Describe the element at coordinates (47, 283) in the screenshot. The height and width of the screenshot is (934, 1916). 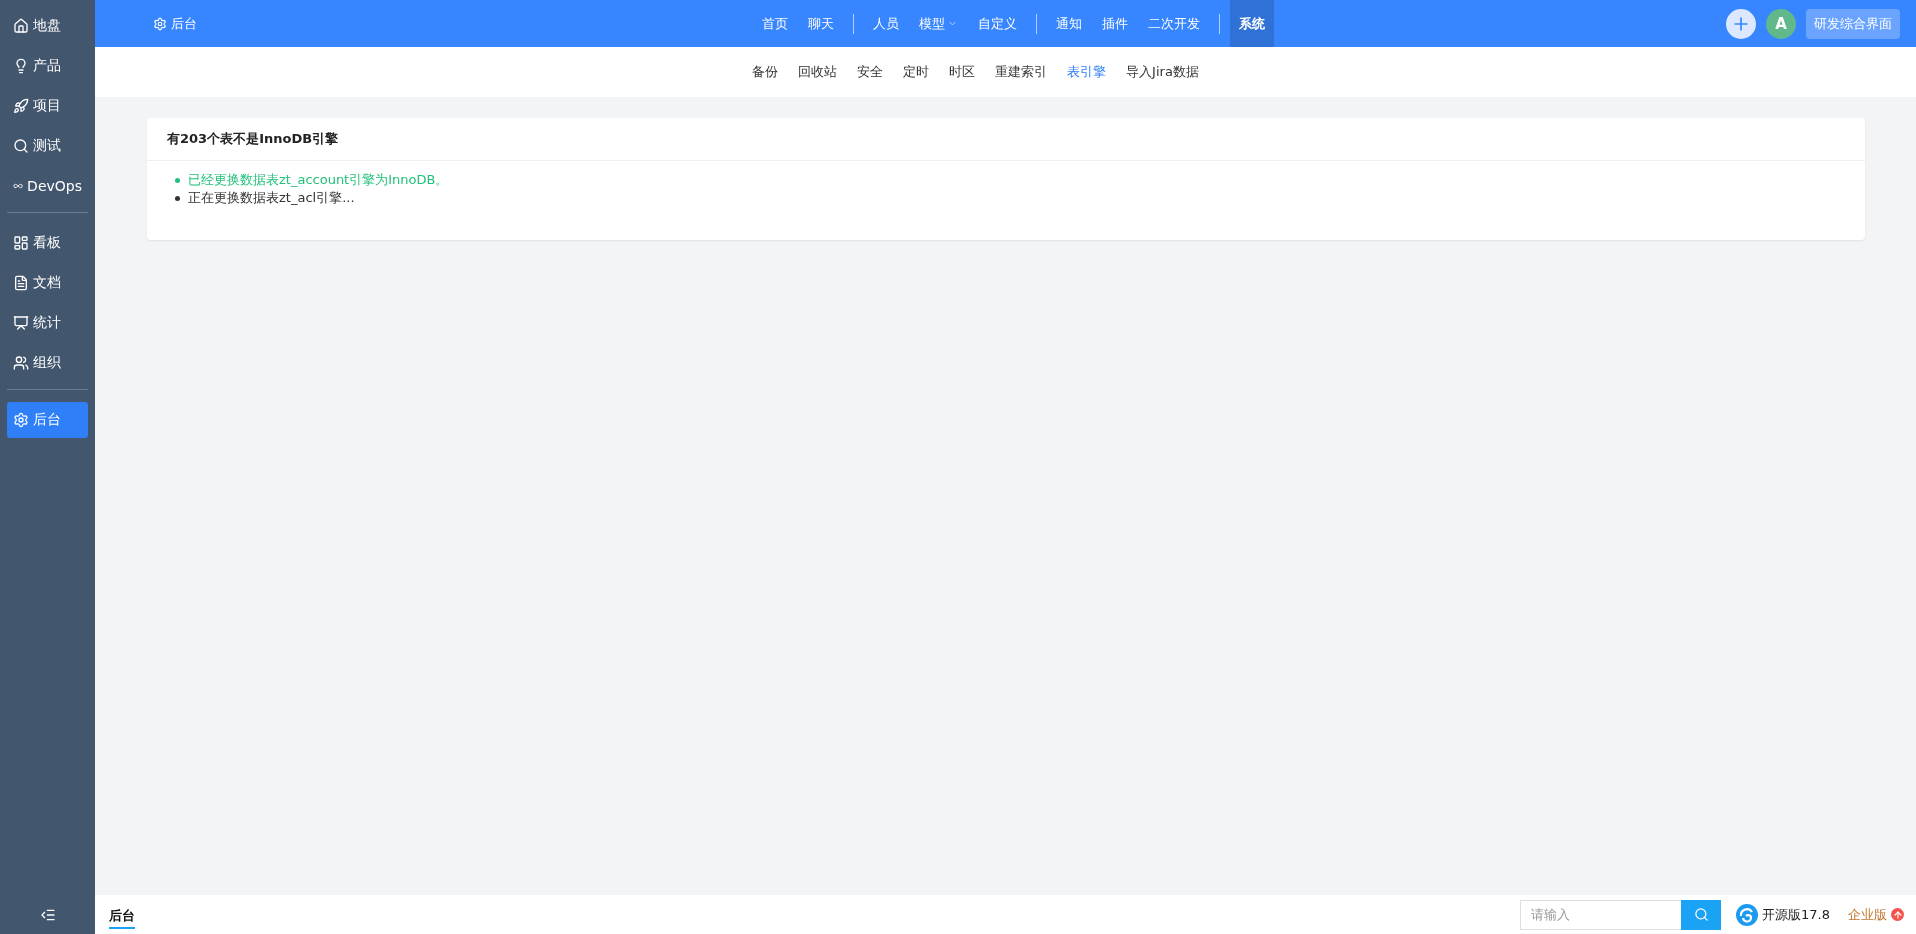
I see `sidebar-item: 文档` at that location.